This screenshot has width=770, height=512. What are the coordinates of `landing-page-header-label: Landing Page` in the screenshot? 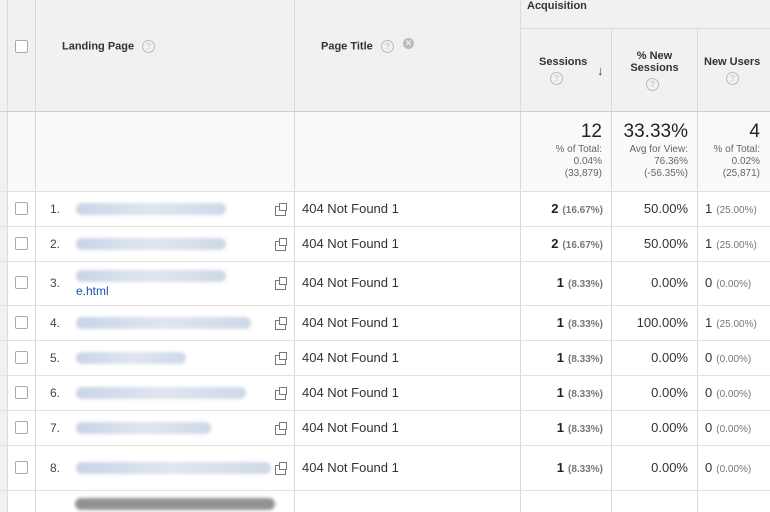 It's located at (98, 46).